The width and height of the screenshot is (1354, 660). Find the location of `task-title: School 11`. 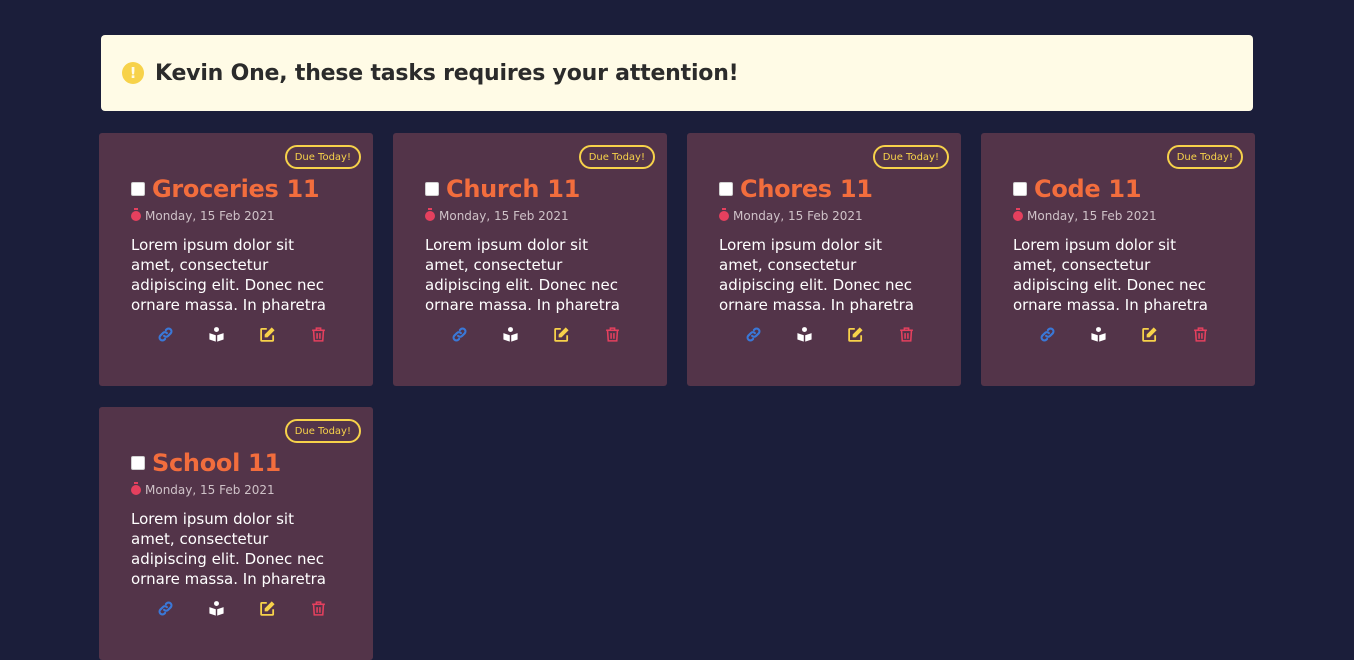

task-title: School 11 is located at coordinates (216, 463).